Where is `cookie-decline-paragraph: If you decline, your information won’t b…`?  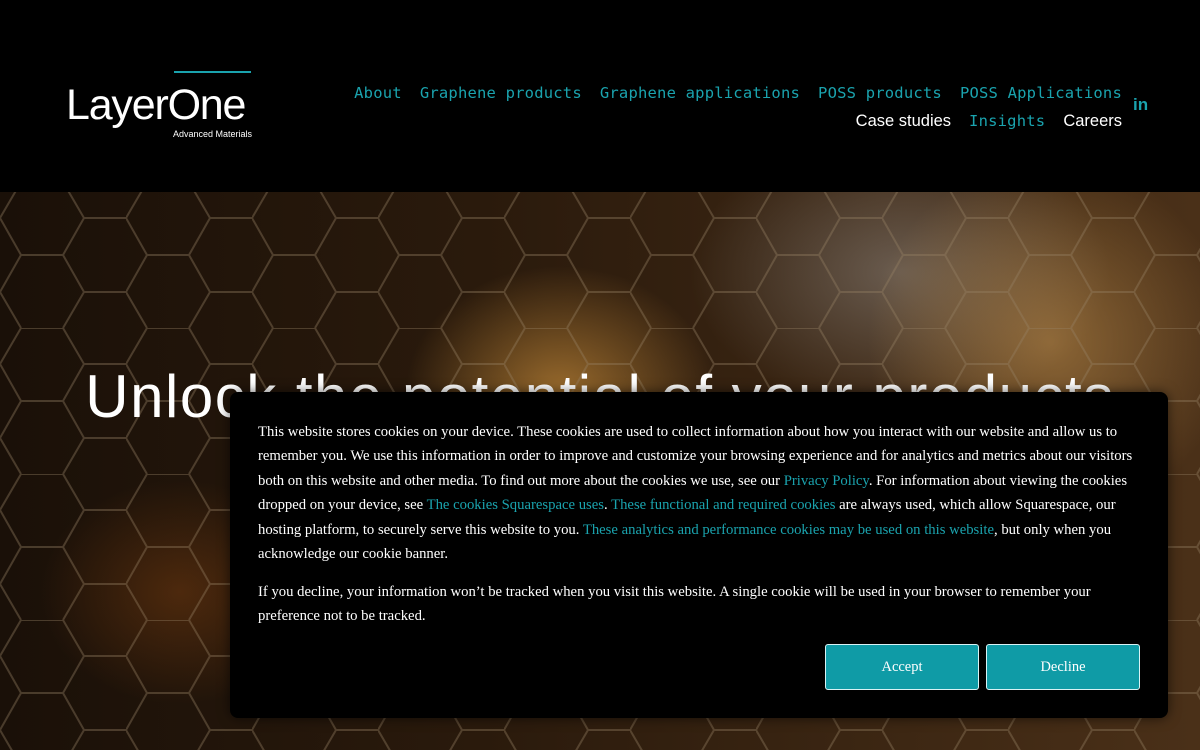 cookie-decline-paragraph: If you decline, your information won’t b… is located at coordinates (674, 604).